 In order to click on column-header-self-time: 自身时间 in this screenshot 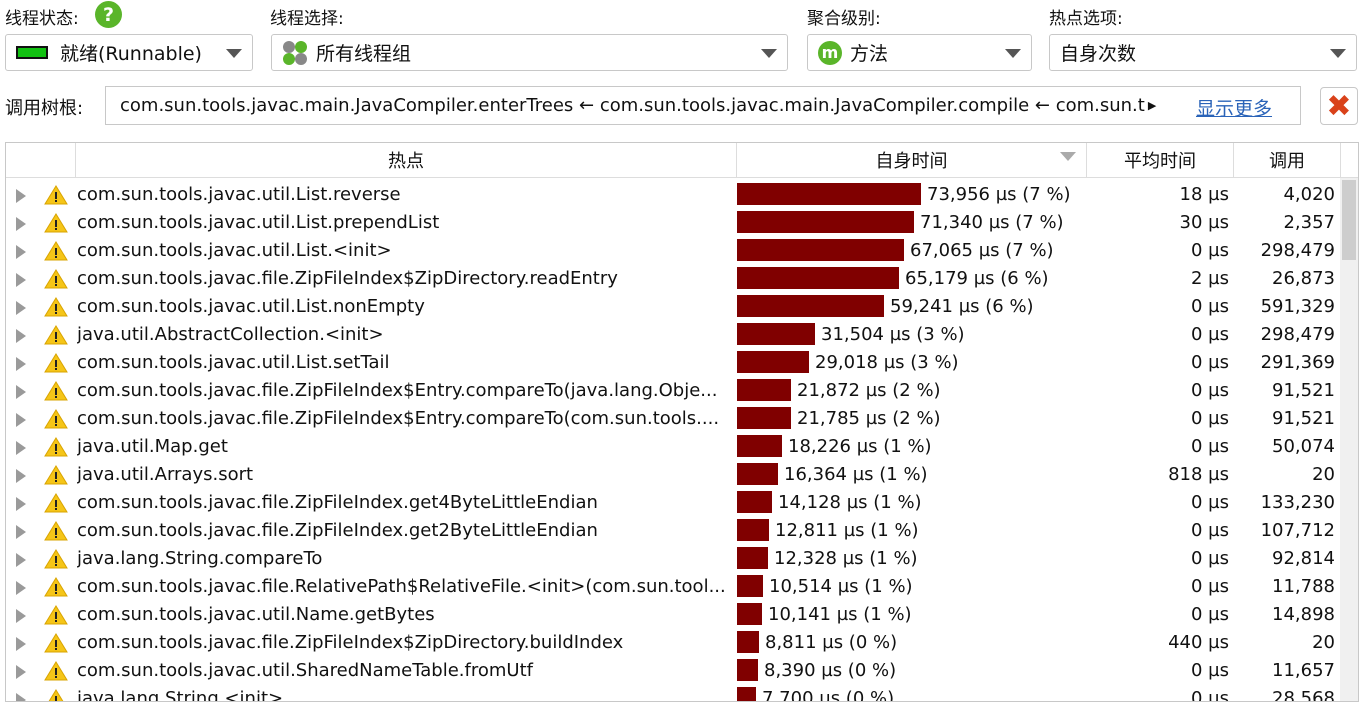, I will do `click(912, 160)`.